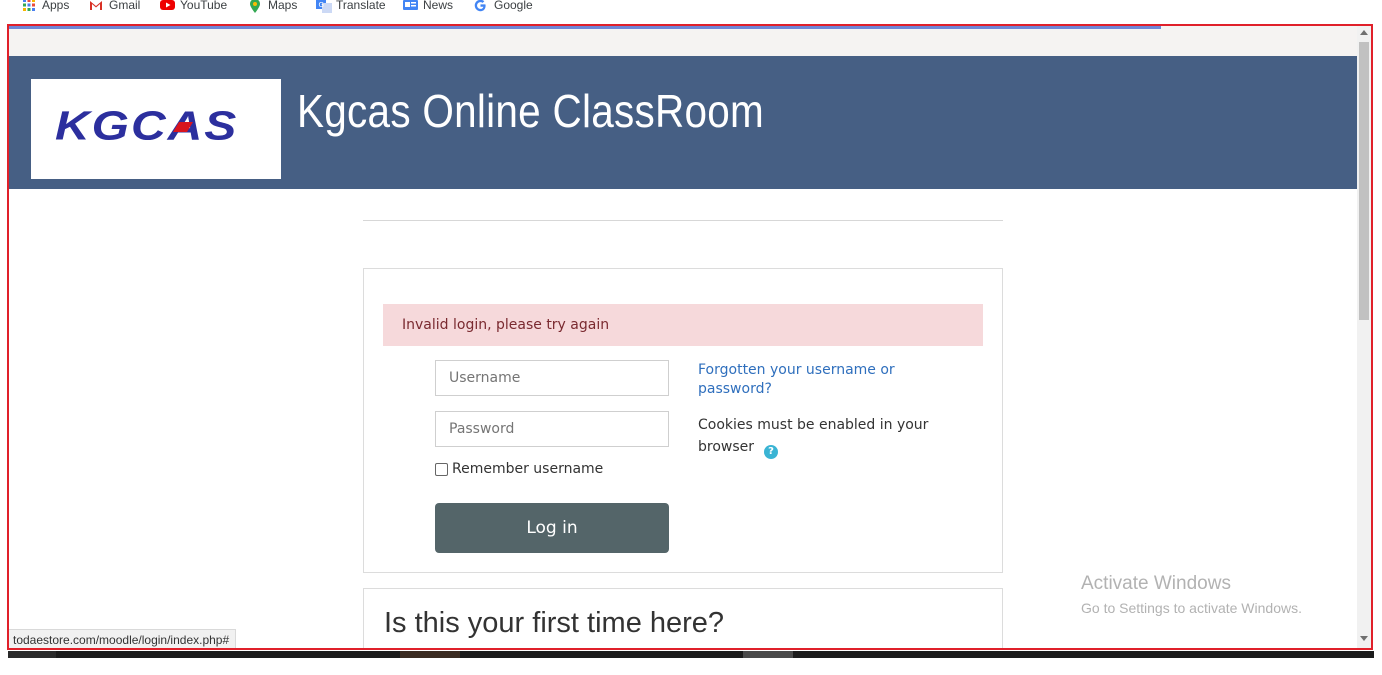  I want to click on remember-username: Remember username, so click(519, 469).